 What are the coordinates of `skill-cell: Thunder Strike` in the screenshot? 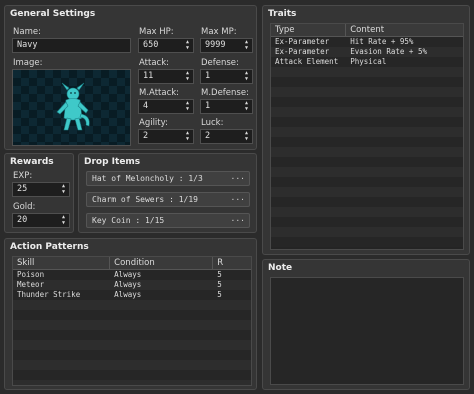 It's located at (49, 294).